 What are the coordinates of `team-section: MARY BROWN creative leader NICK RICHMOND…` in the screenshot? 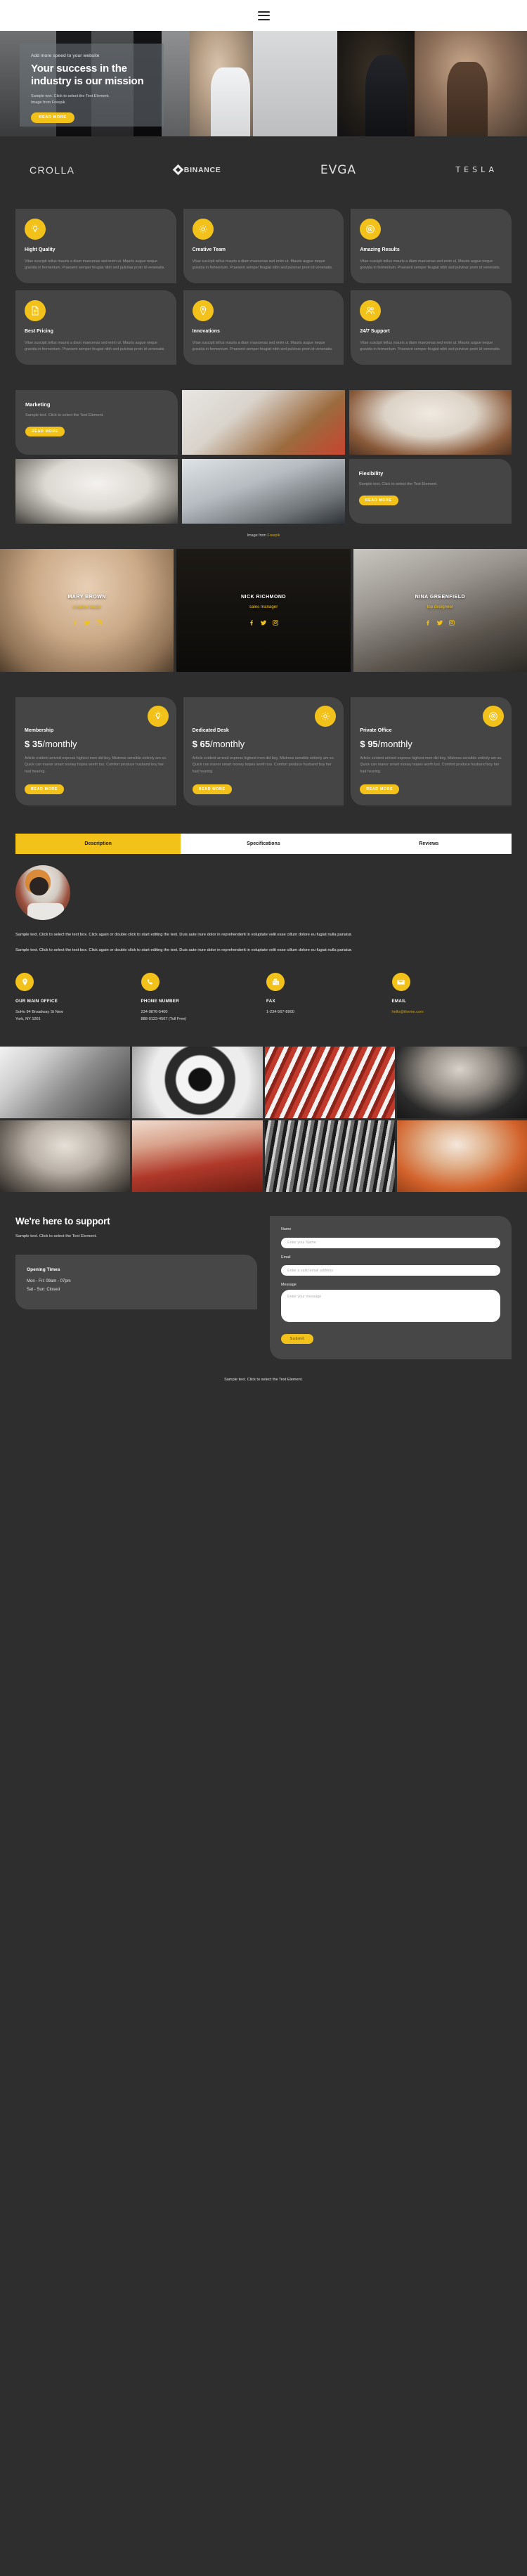 It's located at (263, 610).